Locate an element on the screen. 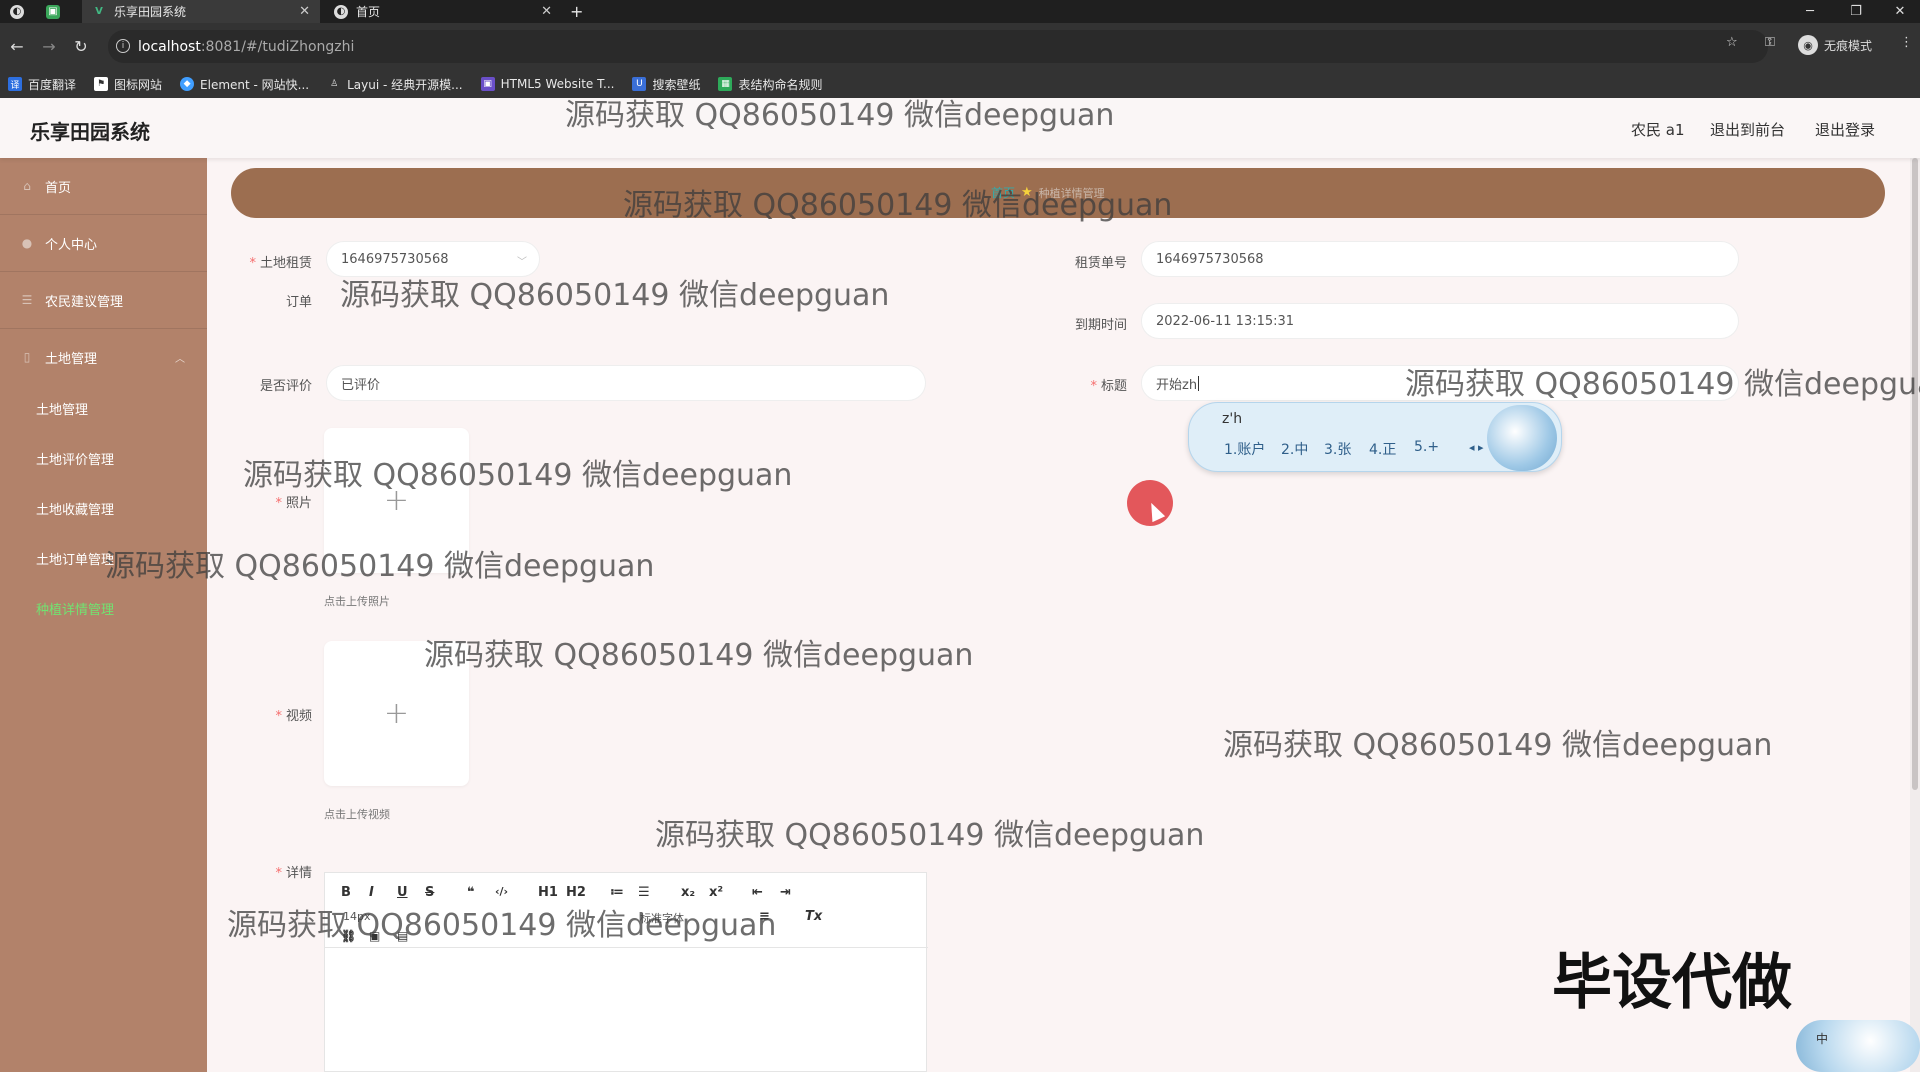 Image resolution: width=1920 pixels, height=1072 pixels. align-icon: ≡ is located at coordinates (764, 916).